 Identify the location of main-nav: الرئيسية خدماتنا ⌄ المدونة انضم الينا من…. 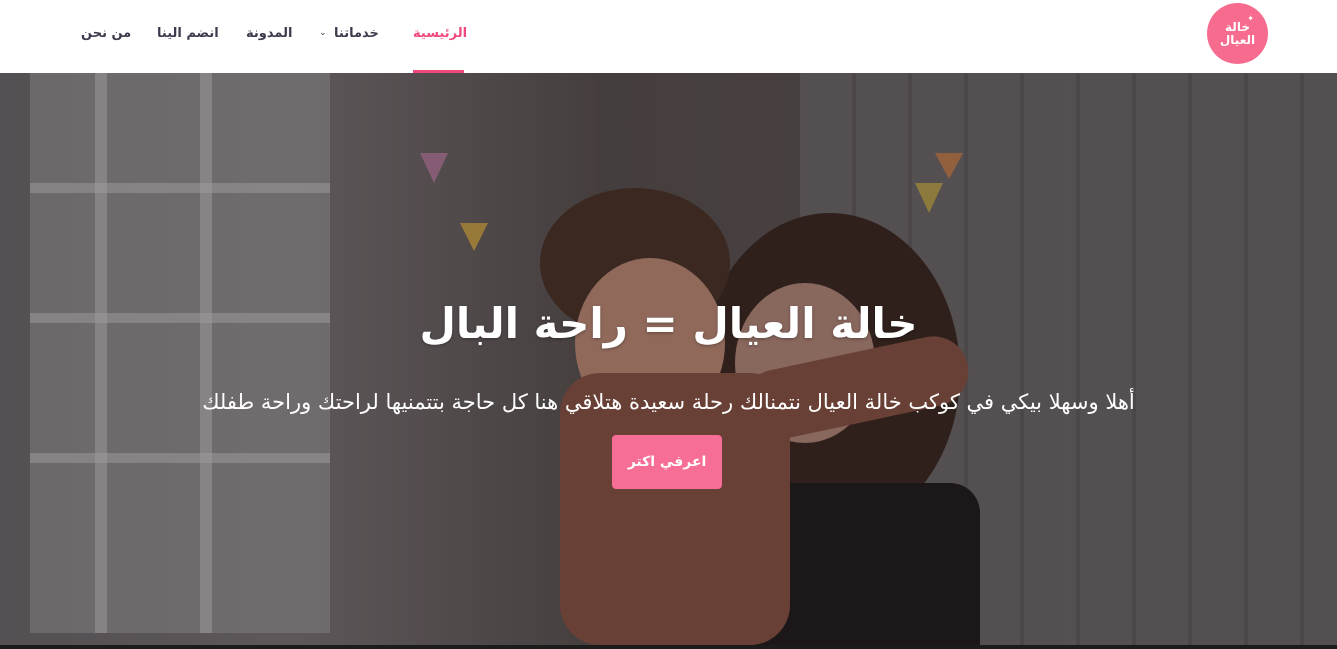
(668, 36).